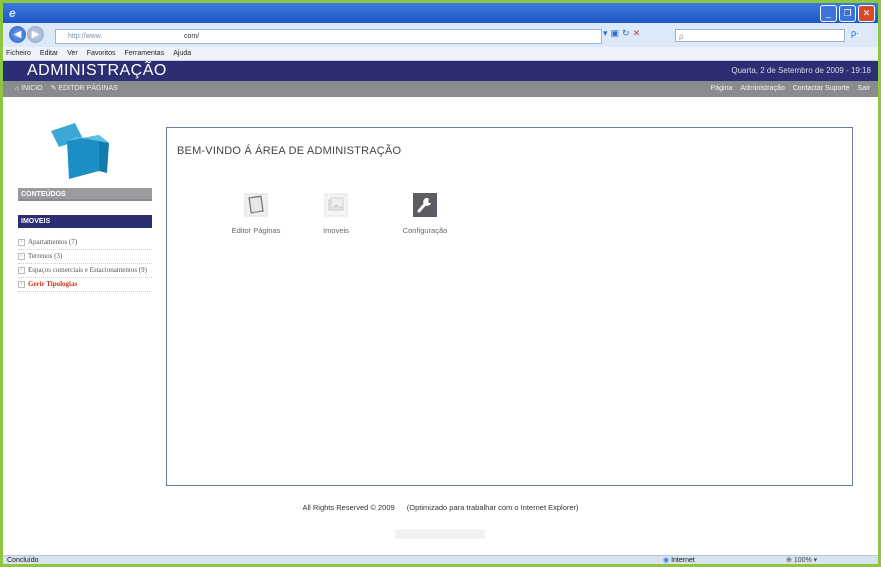 This screenshot has width=881, height=567. Describe the element at coordinates (336, 230) in the screenshot. I see `tile-label: Imoveis` at that location.